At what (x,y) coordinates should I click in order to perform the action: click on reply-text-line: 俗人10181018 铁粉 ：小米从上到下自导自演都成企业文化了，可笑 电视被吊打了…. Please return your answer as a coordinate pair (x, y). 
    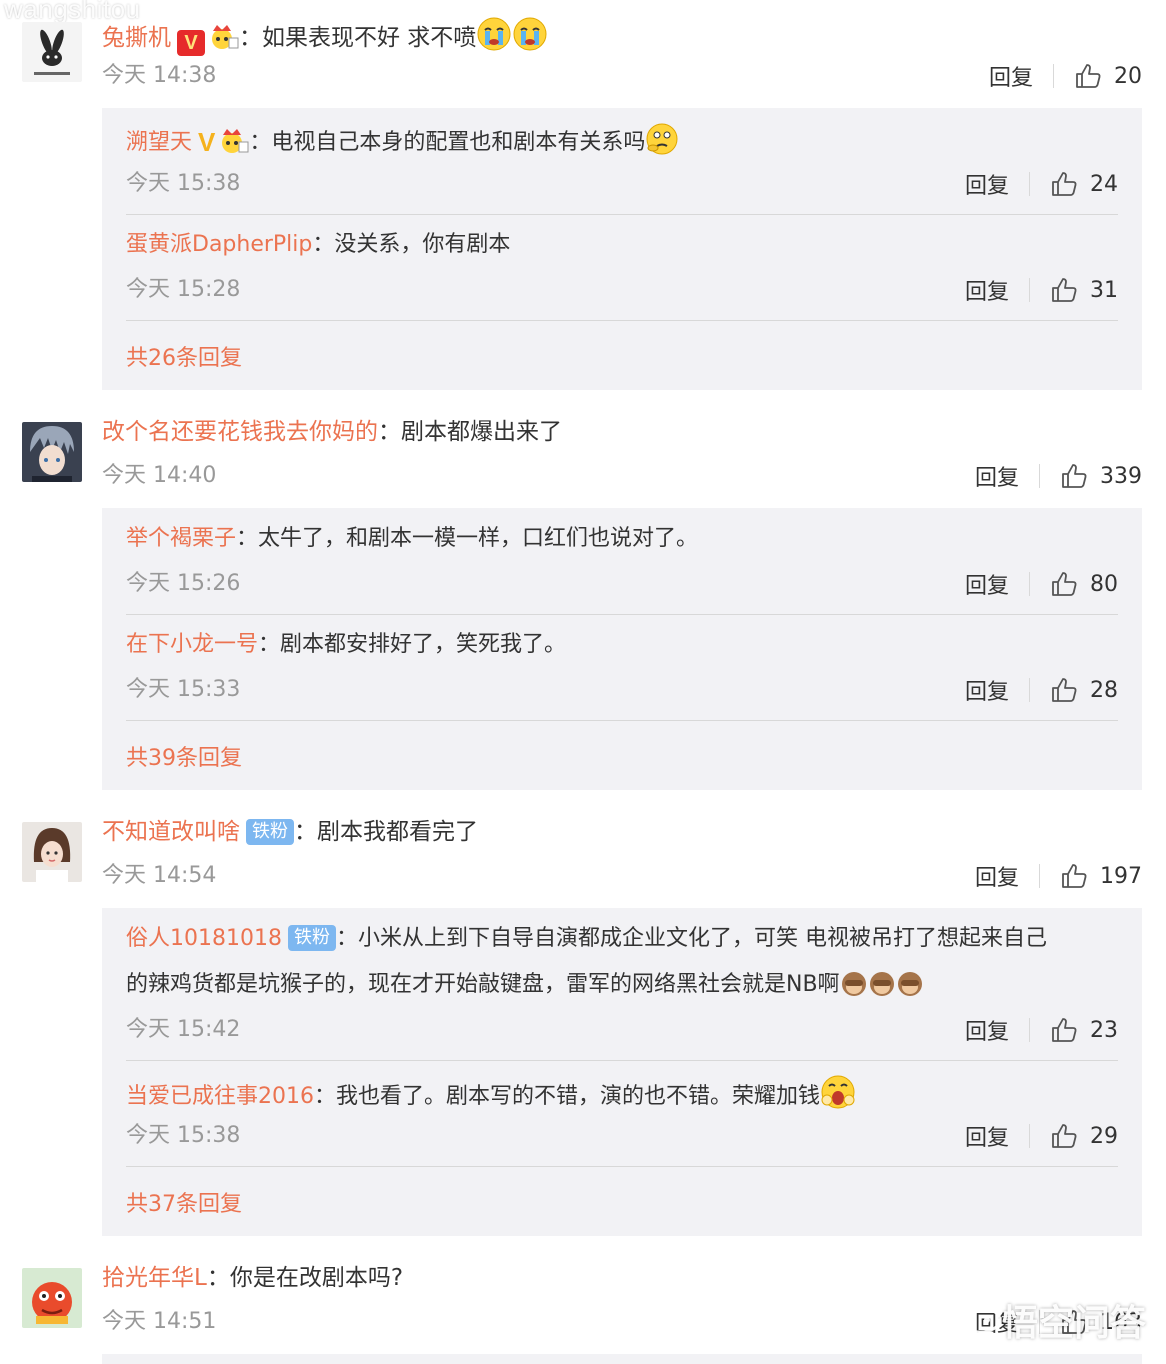
    Looking at the image, I should click on (586, 939).